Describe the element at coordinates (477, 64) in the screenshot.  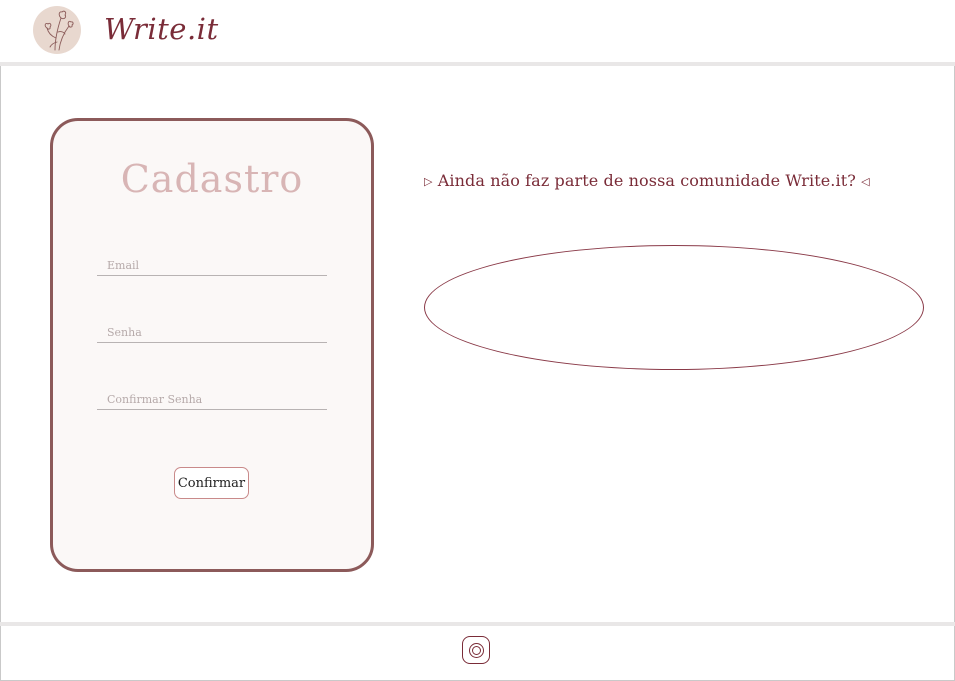
I see `header-divider` at that location.